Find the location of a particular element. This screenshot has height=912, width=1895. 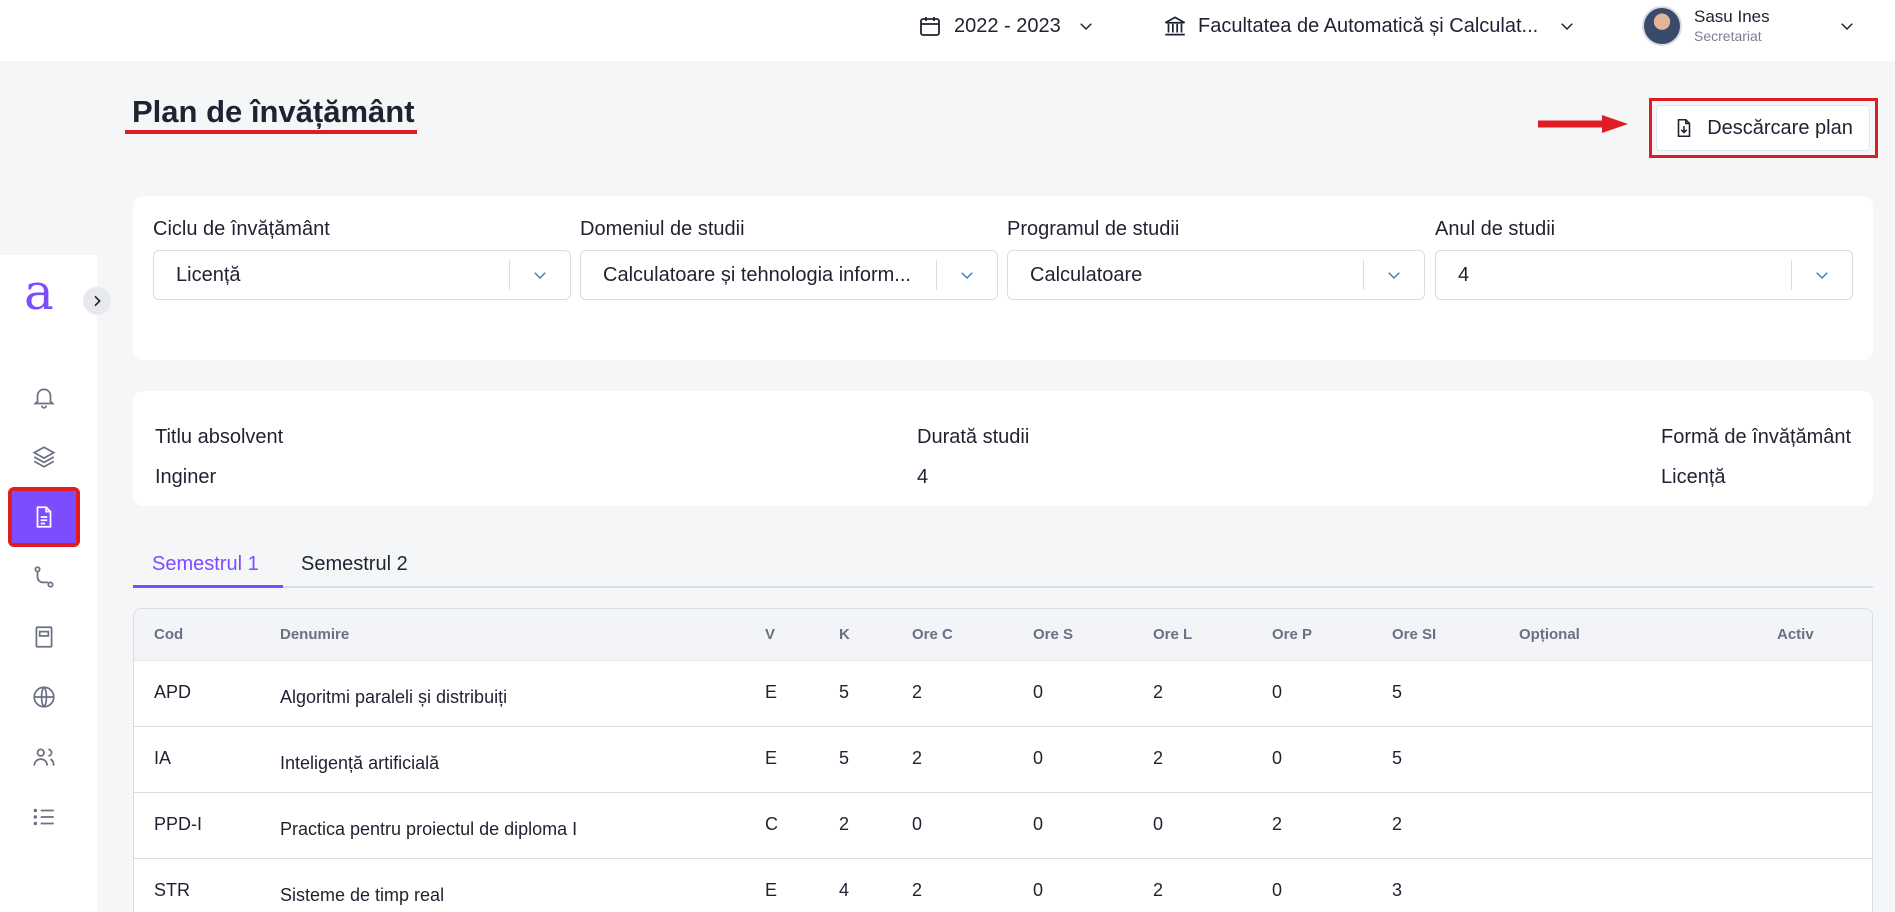

table-row: STR Sisteme de timp real E 4 2 0 2 0 3 is located at coordinates (1003, 885).